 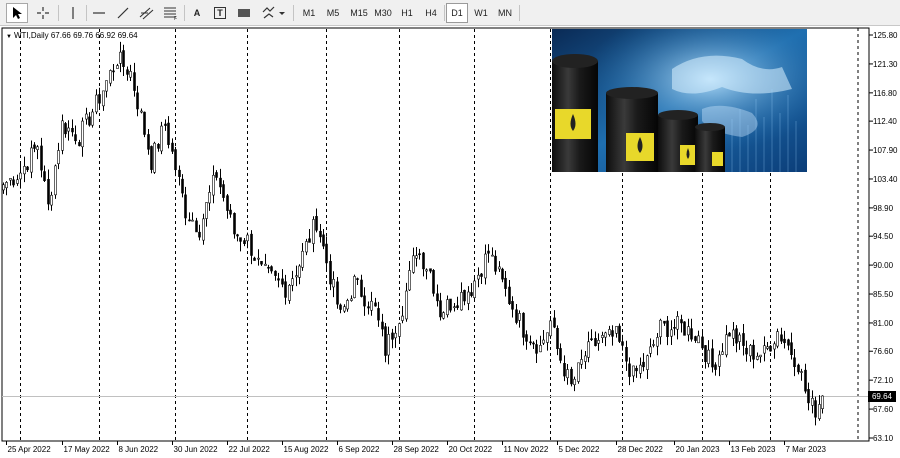 What do you see at coordinates (883, 265) in the screenshot?
I see `y-tick-label: 90.00` at bounding box center [883, 265].